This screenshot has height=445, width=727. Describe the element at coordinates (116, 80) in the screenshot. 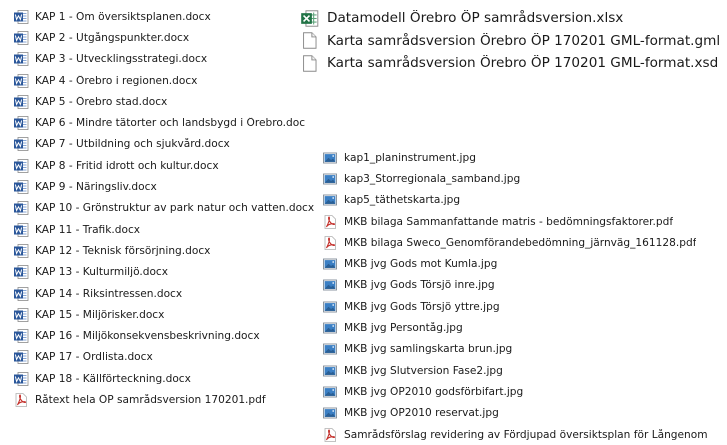

I see `file-name: KAP 4 - Örebro i regionen.docx` at that location.